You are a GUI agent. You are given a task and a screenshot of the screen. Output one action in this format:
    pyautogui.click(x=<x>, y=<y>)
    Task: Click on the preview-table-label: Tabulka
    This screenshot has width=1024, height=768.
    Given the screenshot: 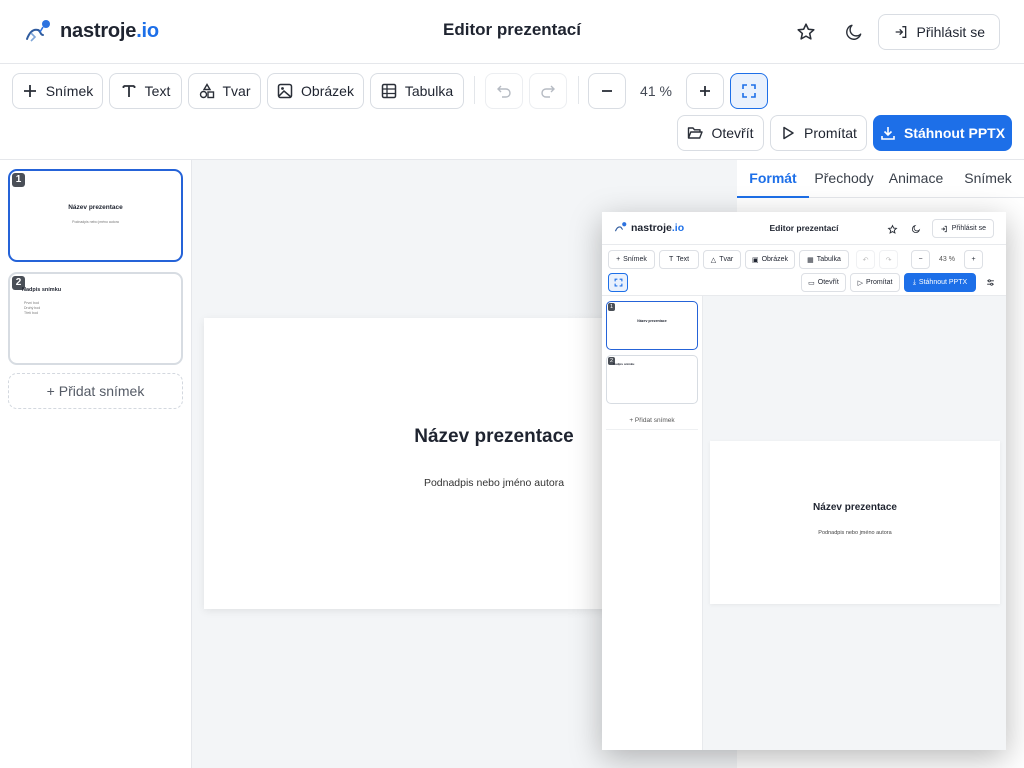 What is the action you would take?
    pyautogui.click(x=828, y=259)
    